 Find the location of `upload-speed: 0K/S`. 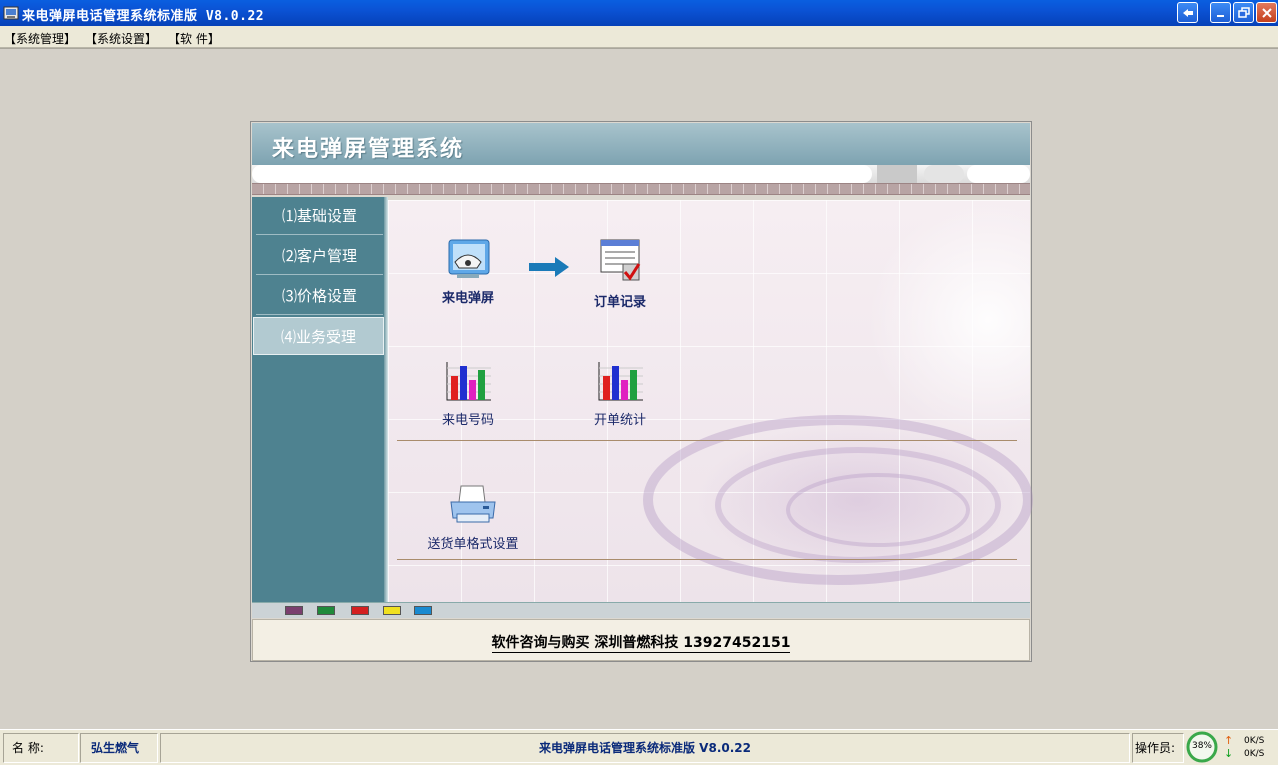

upload-speed: 0K/S is located at coordinates (1254, 741).